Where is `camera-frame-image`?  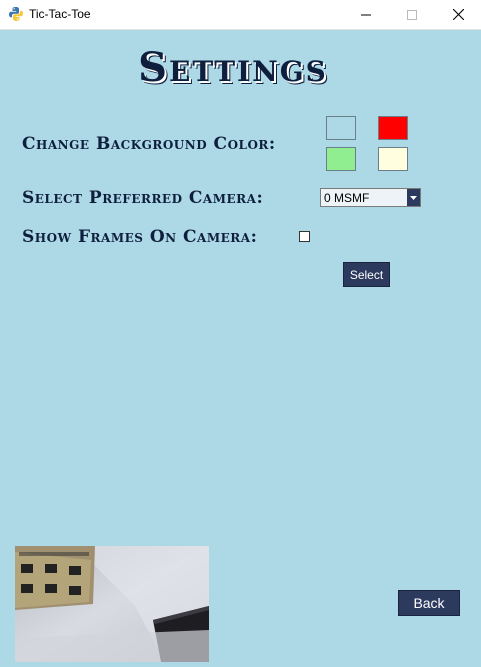 camera-frame-image is located at coordinates (112, 604).